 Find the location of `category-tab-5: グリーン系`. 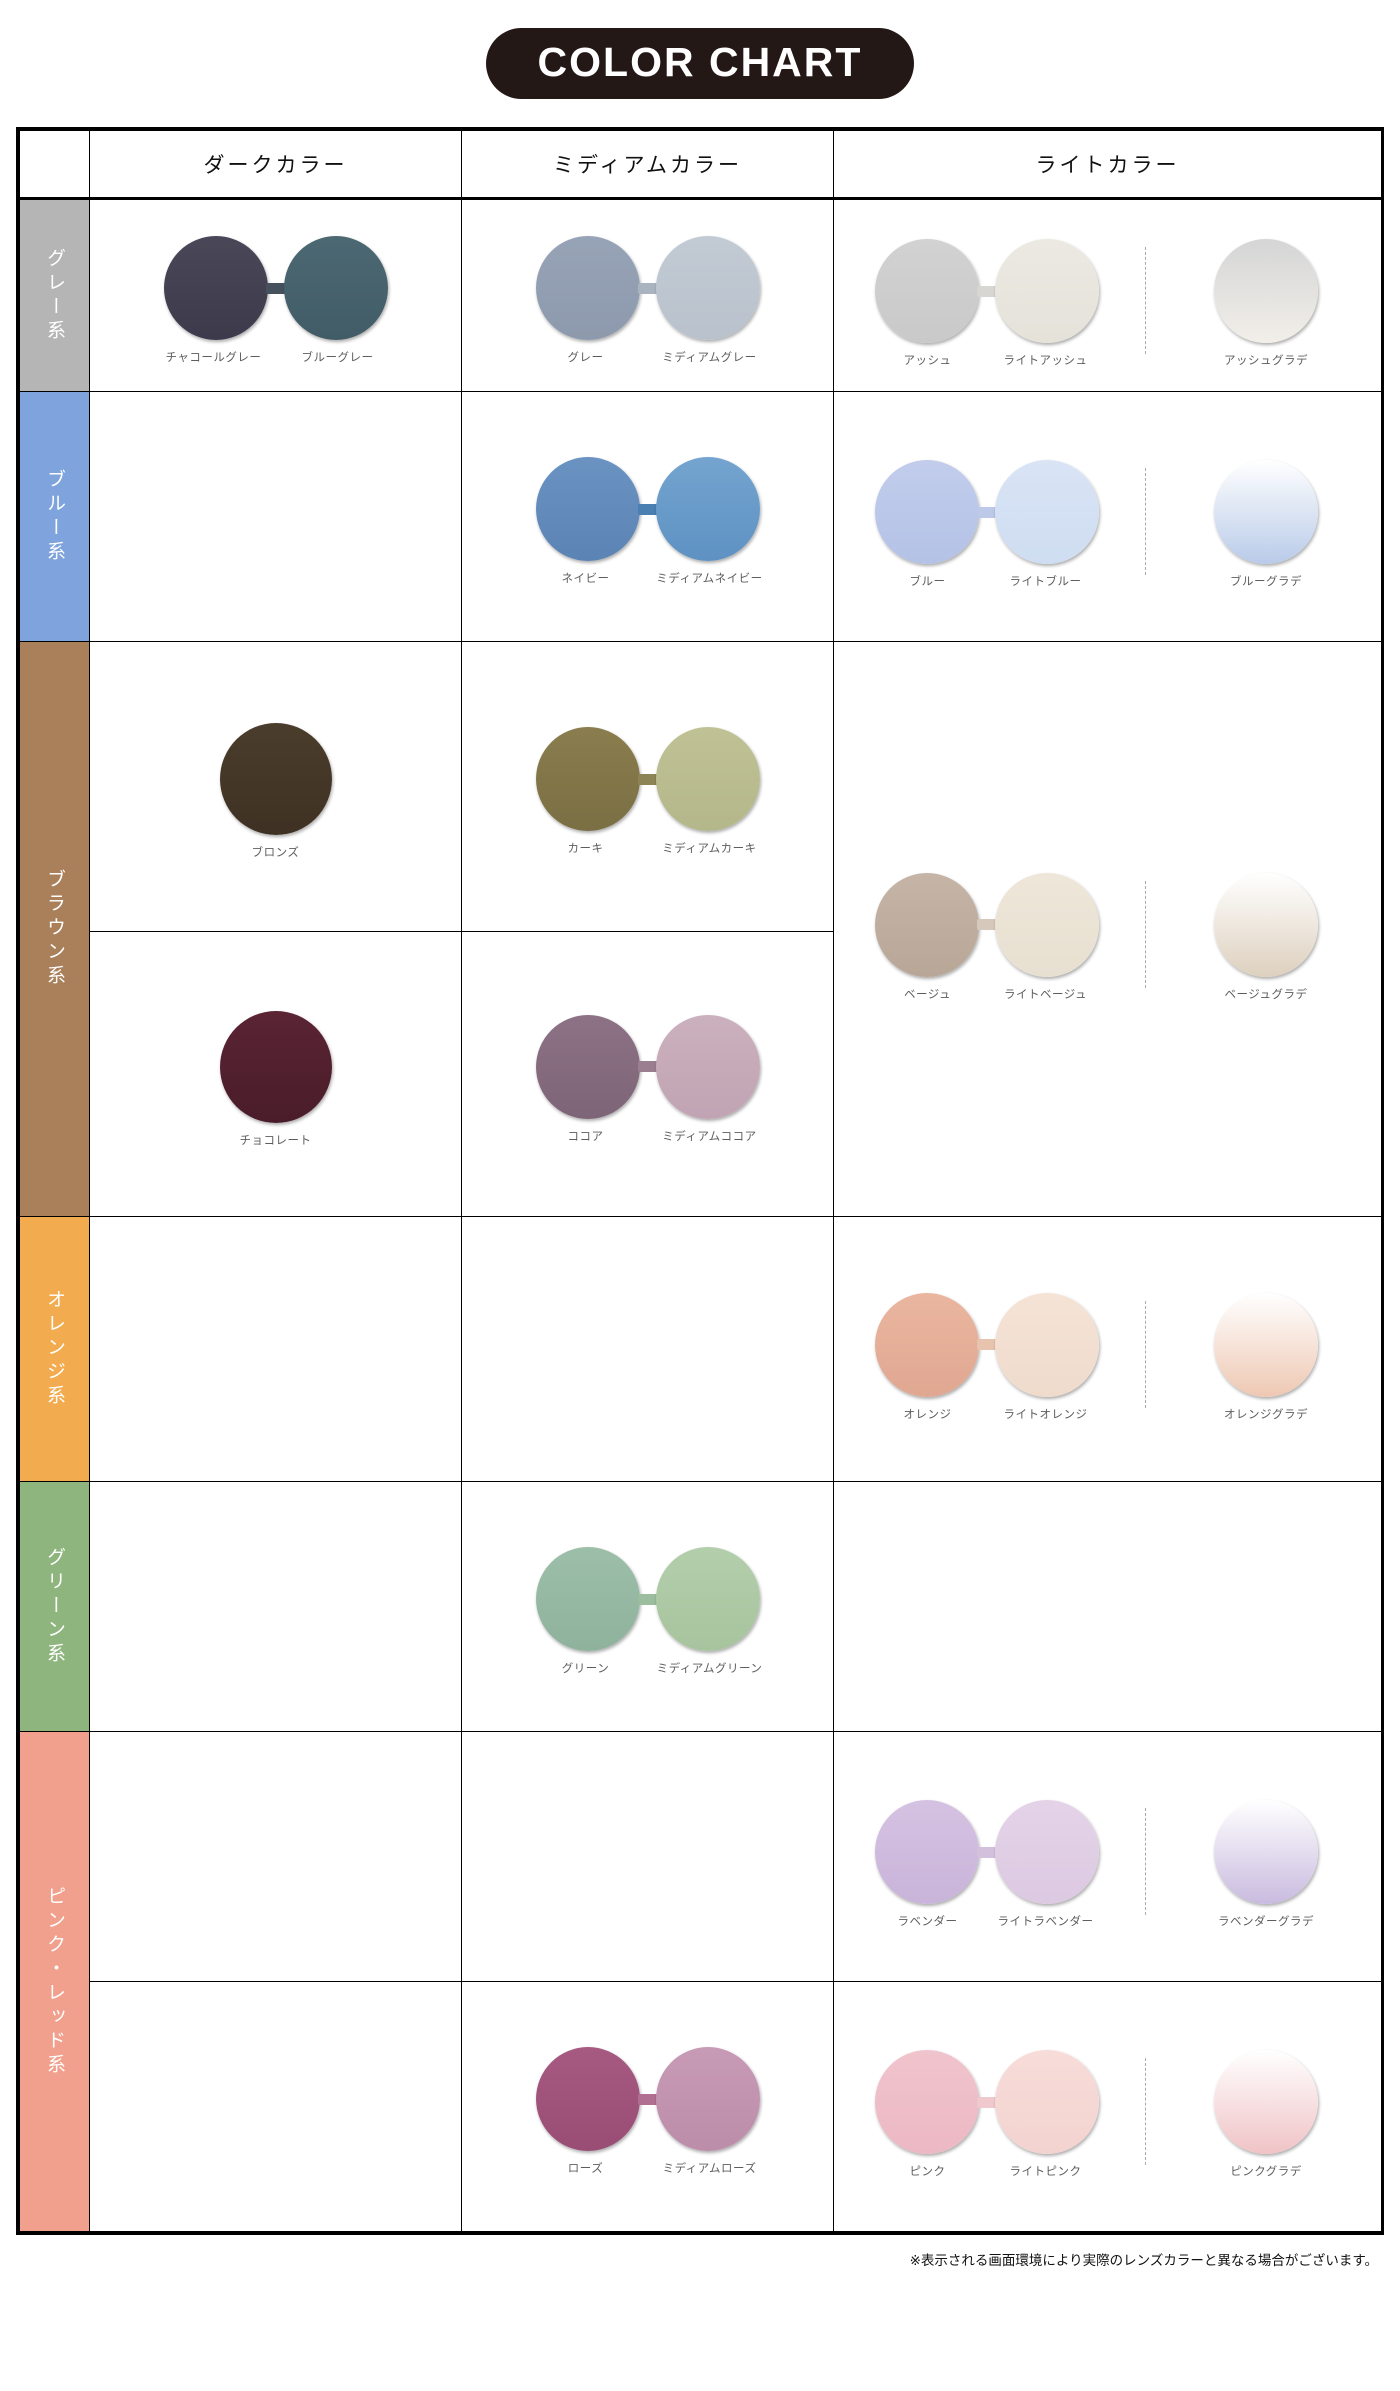

category-tab-5: グリーン系 is located at coordinates (54, 1606).